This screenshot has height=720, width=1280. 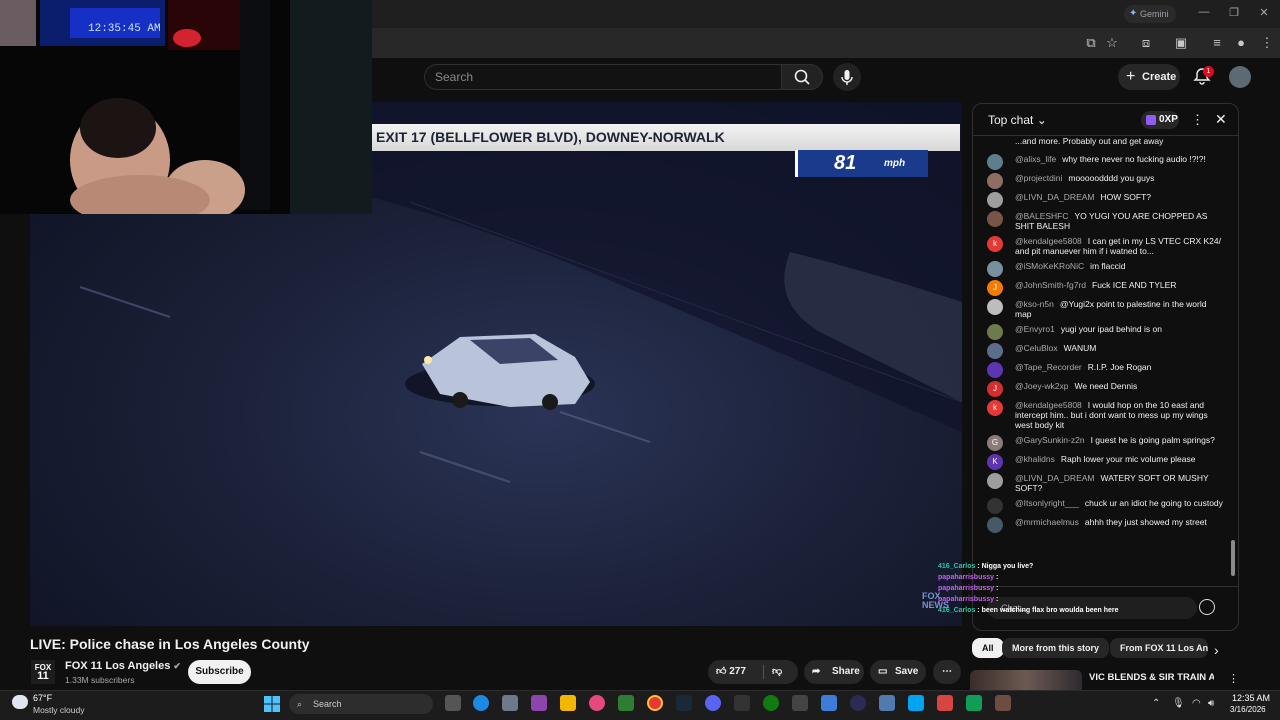 I want to click on extensions-icon: ⧈, so click(x=1146, y=43).